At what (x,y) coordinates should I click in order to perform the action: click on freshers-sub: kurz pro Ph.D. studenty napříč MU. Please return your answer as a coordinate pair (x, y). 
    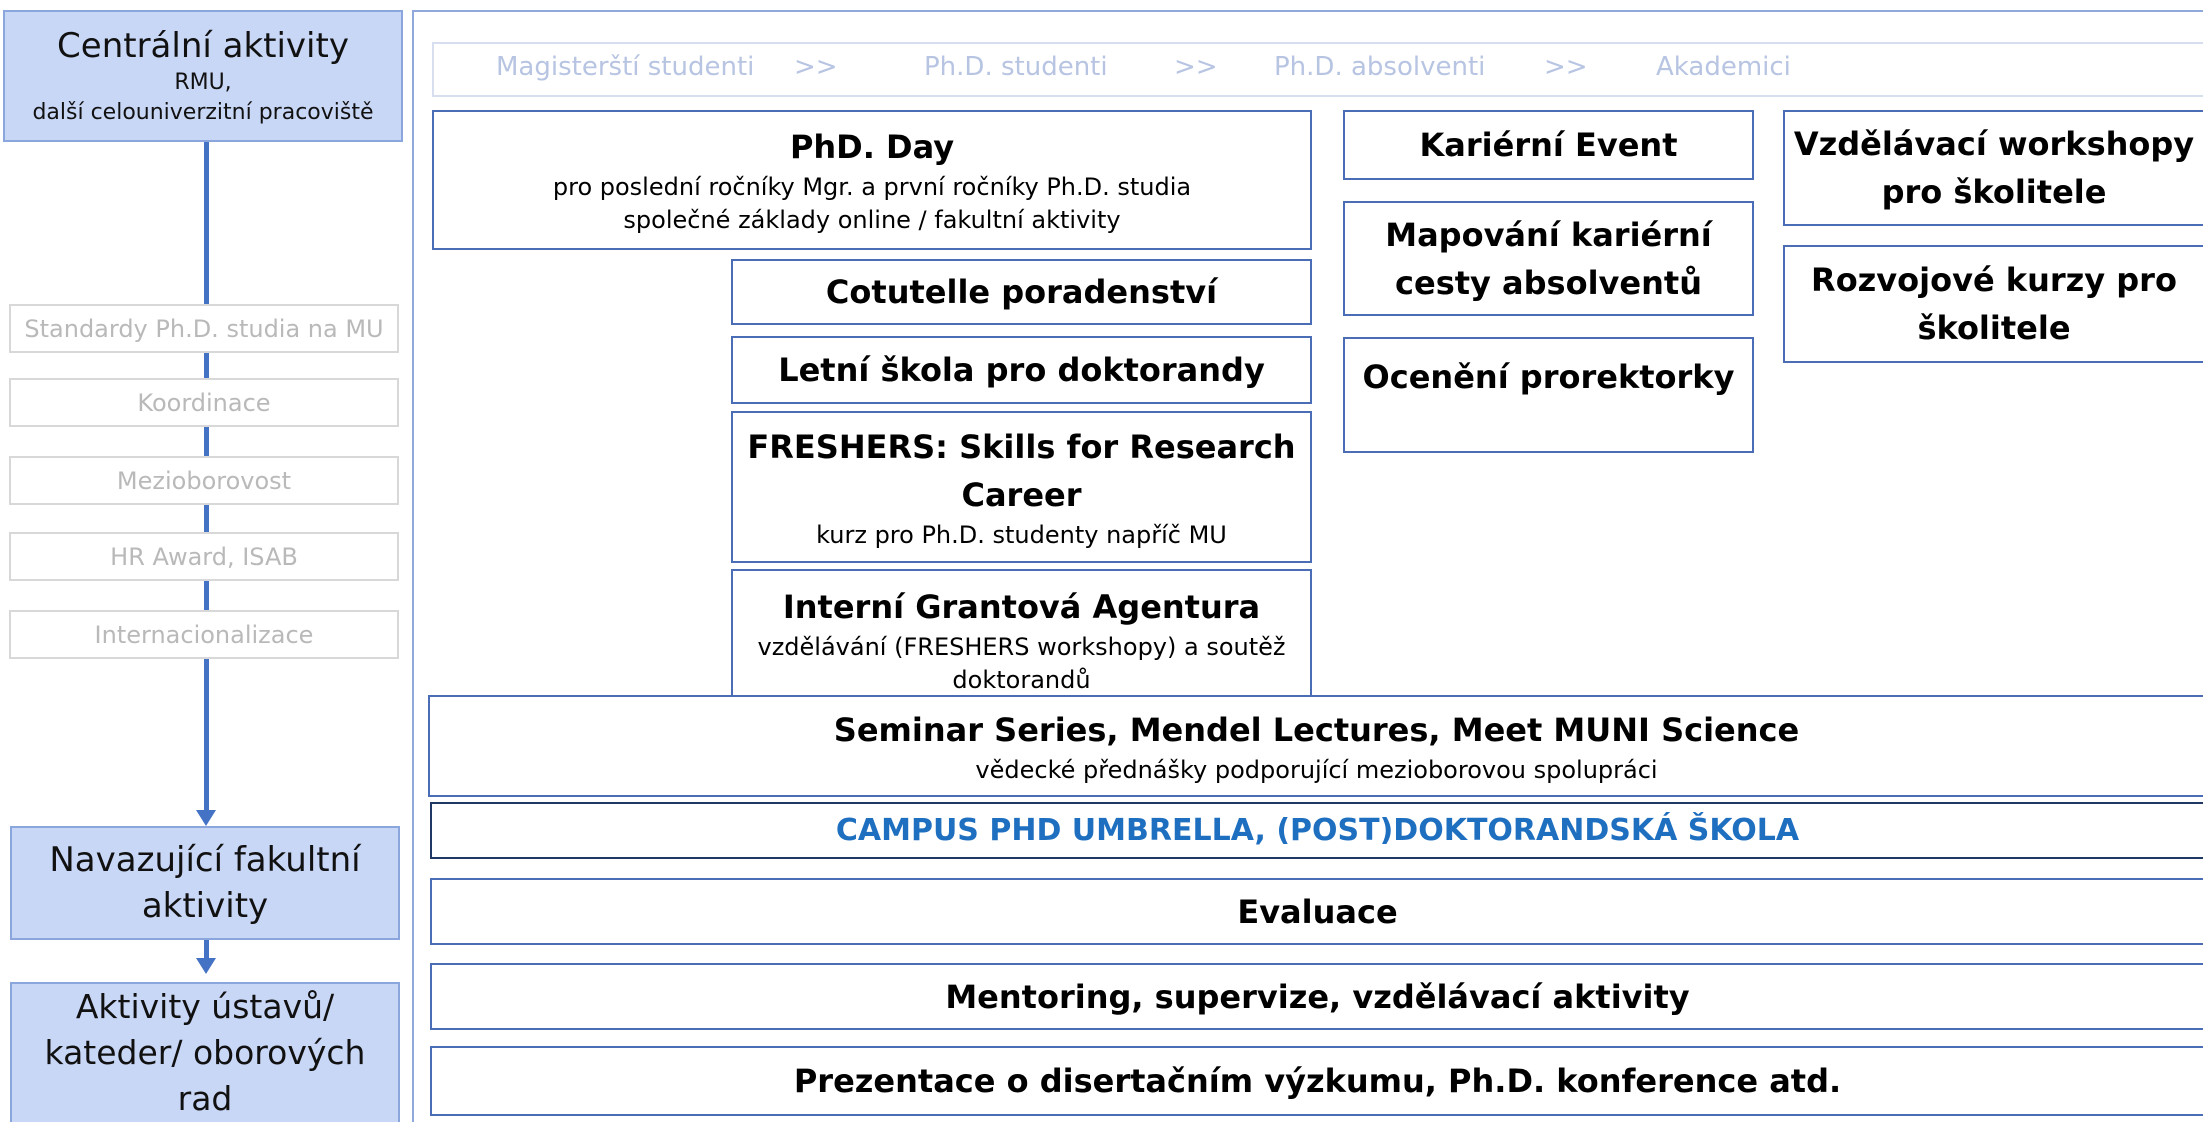
    Looking at the image, I should click on (1021, 534).